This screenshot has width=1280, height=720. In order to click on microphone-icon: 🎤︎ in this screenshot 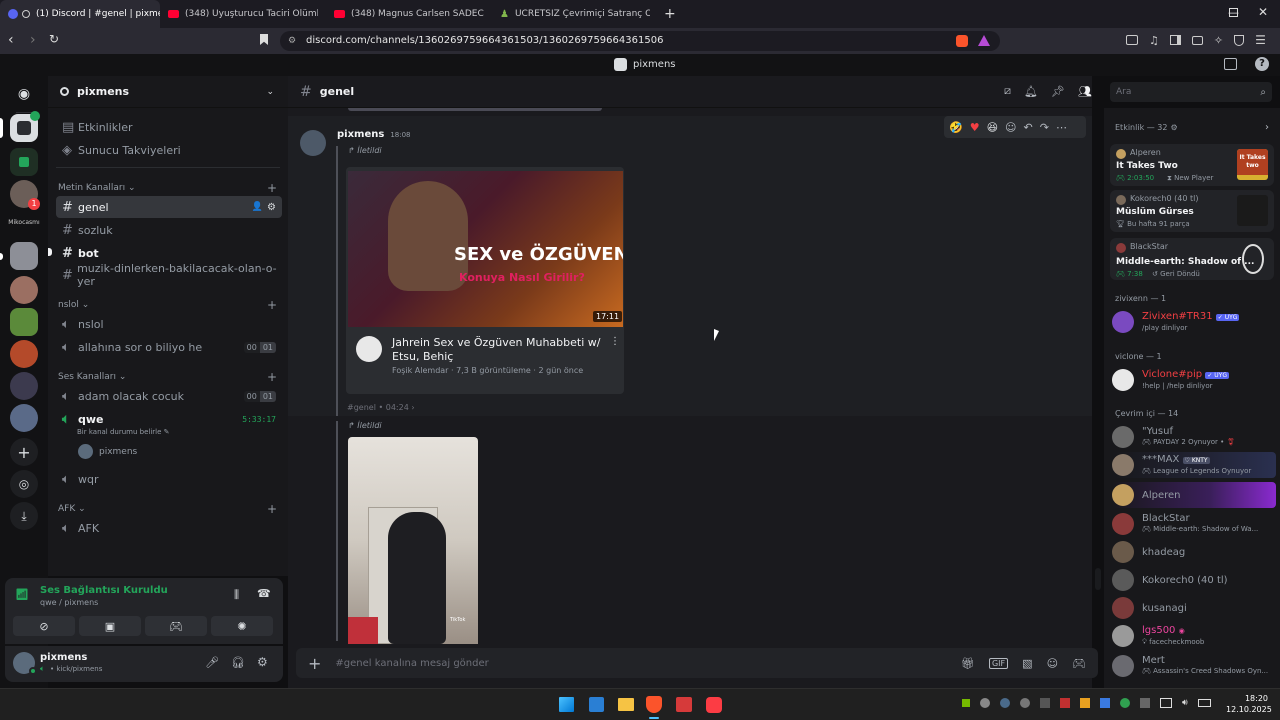, I will do `click(212, 662)`.